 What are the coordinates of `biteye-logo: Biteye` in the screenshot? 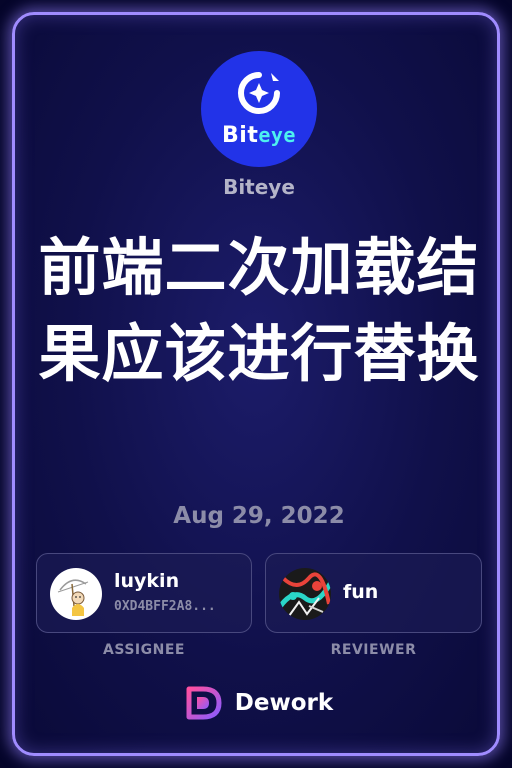 It's located at (259, 109).